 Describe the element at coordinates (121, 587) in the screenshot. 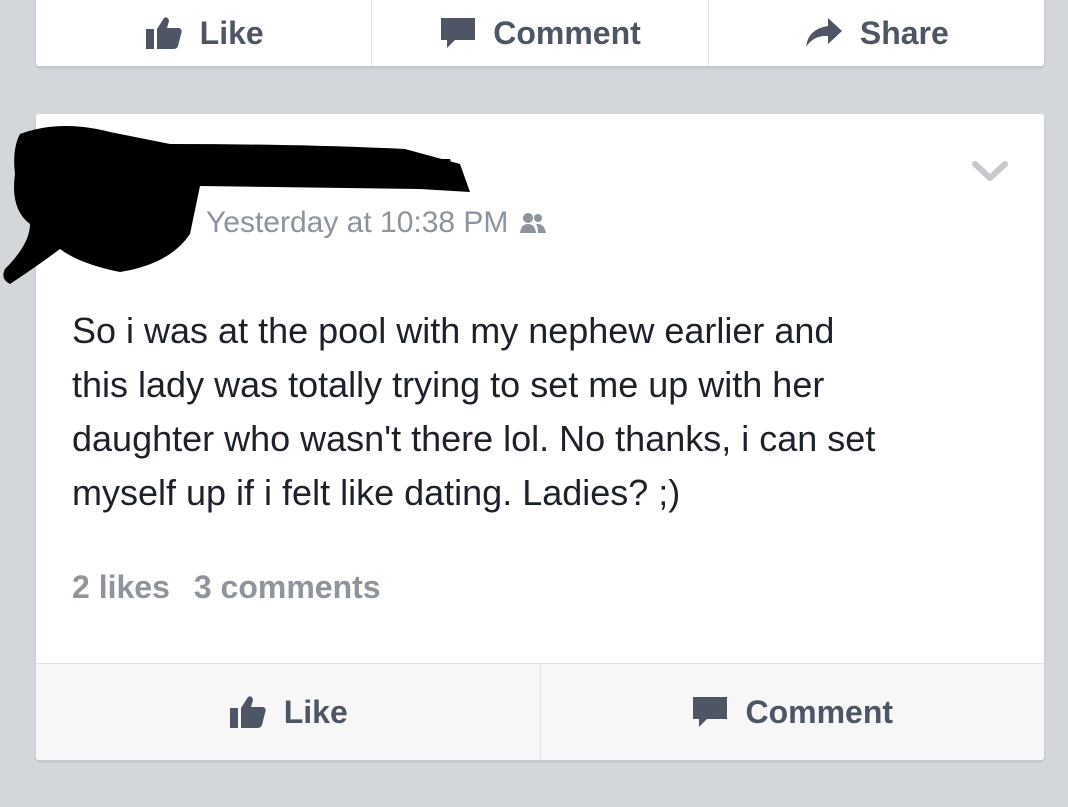

I see `likes-count: 2 likes` at that location.